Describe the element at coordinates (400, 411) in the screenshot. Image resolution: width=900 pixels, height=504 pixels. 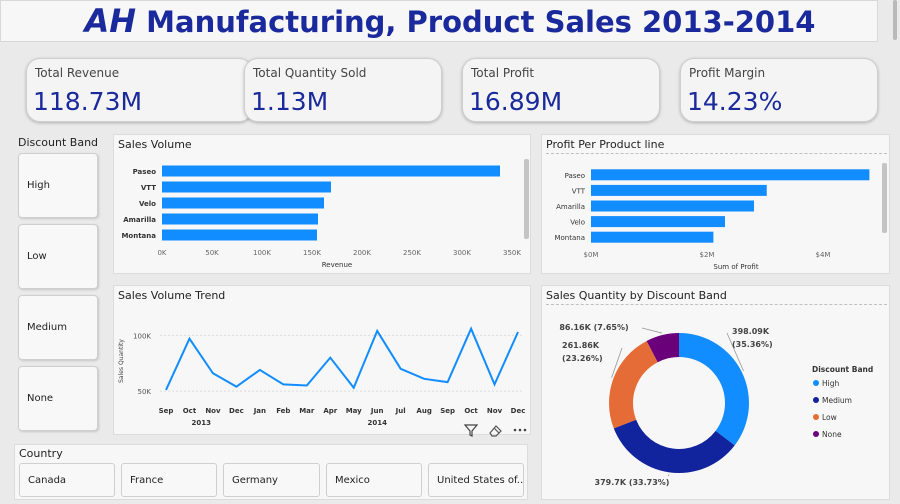
I see `x-tick-label: Jul` at that location.